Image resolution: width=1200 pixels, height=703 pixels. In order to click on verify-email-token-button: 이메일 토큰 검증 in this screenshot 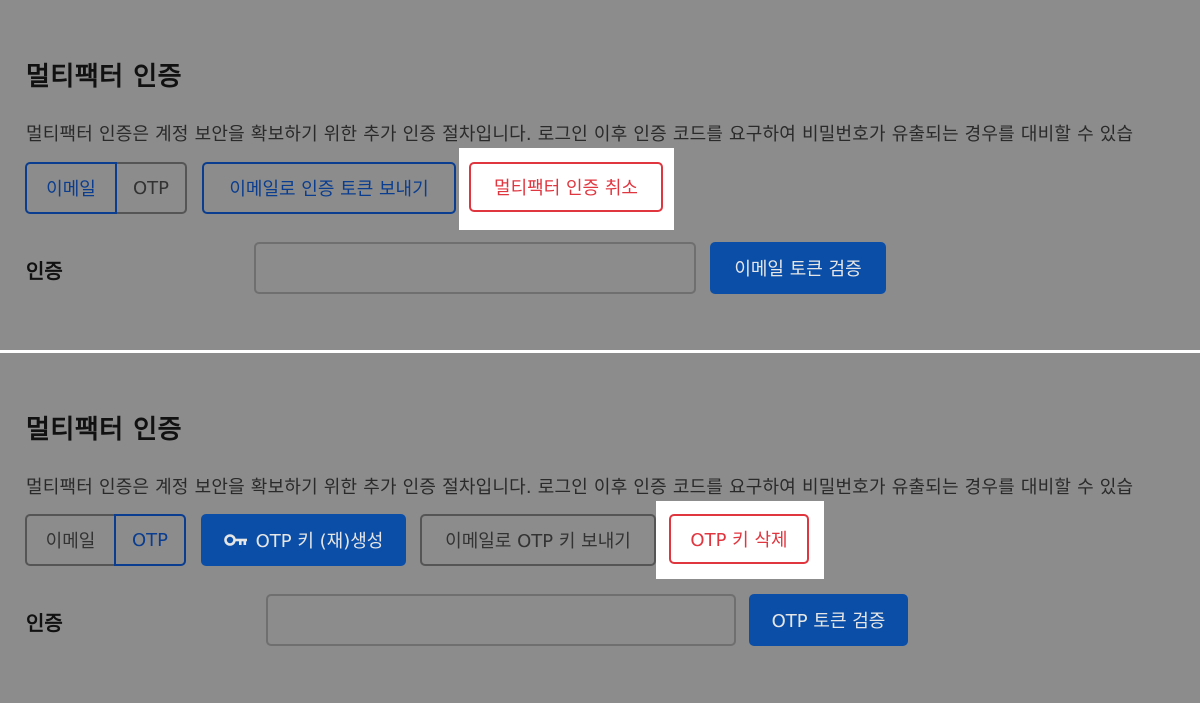, I will do `click(798, 268)`.